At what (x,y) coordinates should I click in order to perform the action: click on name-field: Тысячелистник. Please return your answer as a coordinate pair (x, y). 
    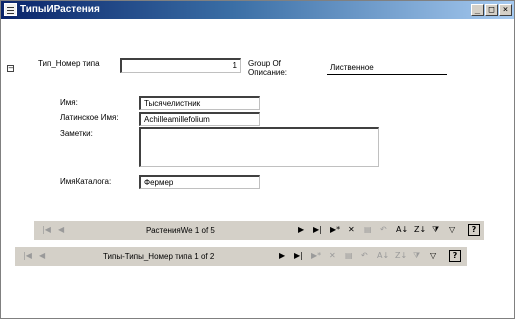
    Looking at the image, I should click on (199, 103).